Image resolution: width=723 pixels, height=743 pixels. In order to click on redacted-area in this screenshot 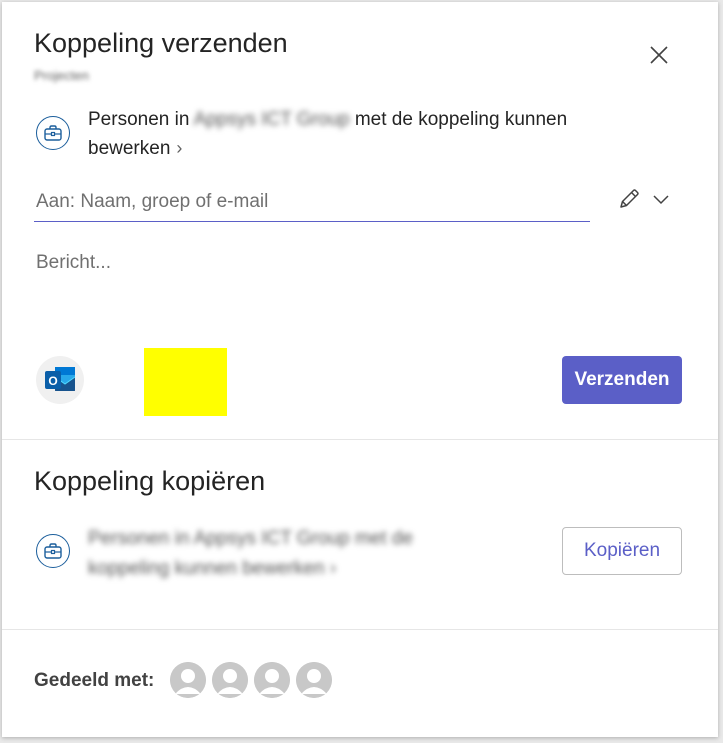, I will do `click(185, 382)`.